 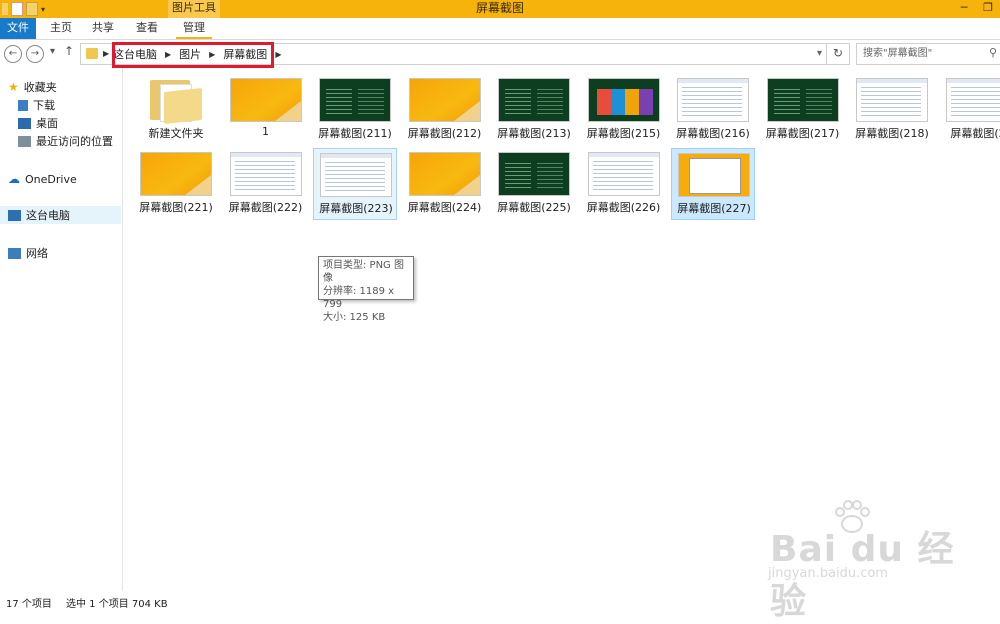 I want to click on file-item: 屏幕截图(22, so click(x=970, y=110).